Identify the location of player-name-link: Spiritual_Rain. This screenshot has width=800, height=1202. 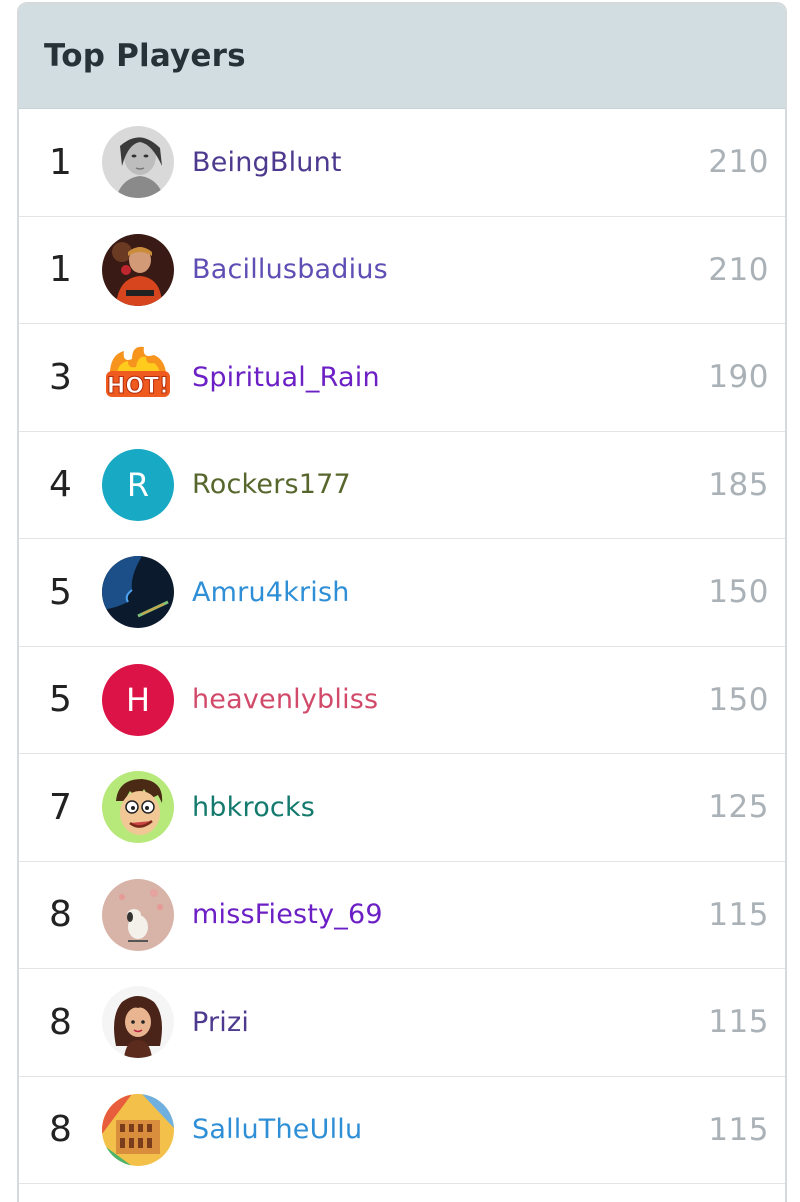
(286, 377).